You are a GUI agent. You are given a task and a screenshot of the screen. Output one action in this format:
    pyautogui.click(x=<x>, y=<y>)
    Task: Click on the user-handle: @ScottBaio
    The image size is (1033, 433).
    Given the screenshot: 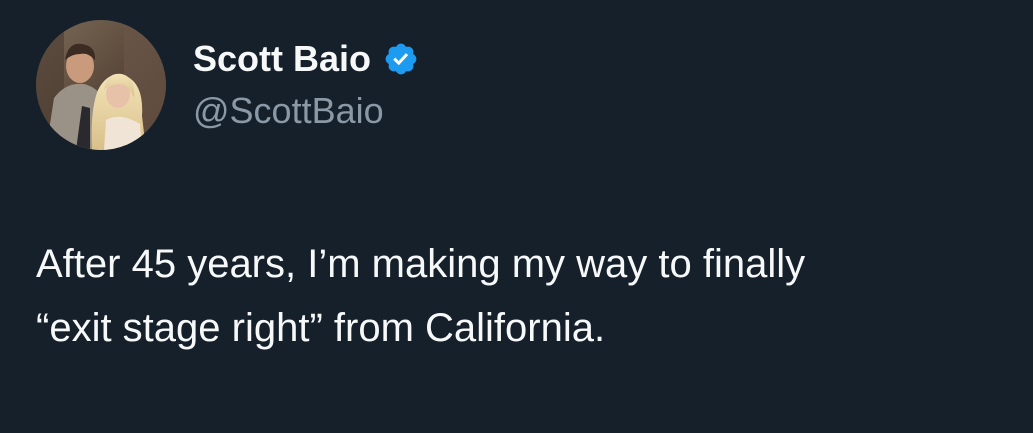 What is the action you would take?
    pyautogui.click(x=306, y=111)
    